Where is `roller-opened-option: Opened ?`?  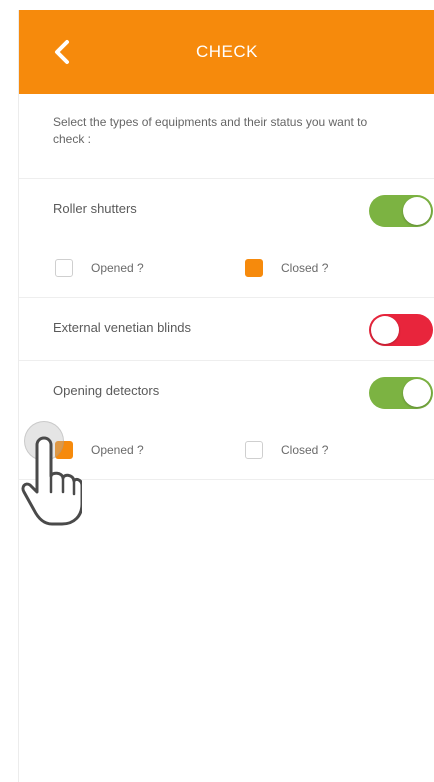
roller-opened-option: Opened ? is located at coordinates (99, 268).